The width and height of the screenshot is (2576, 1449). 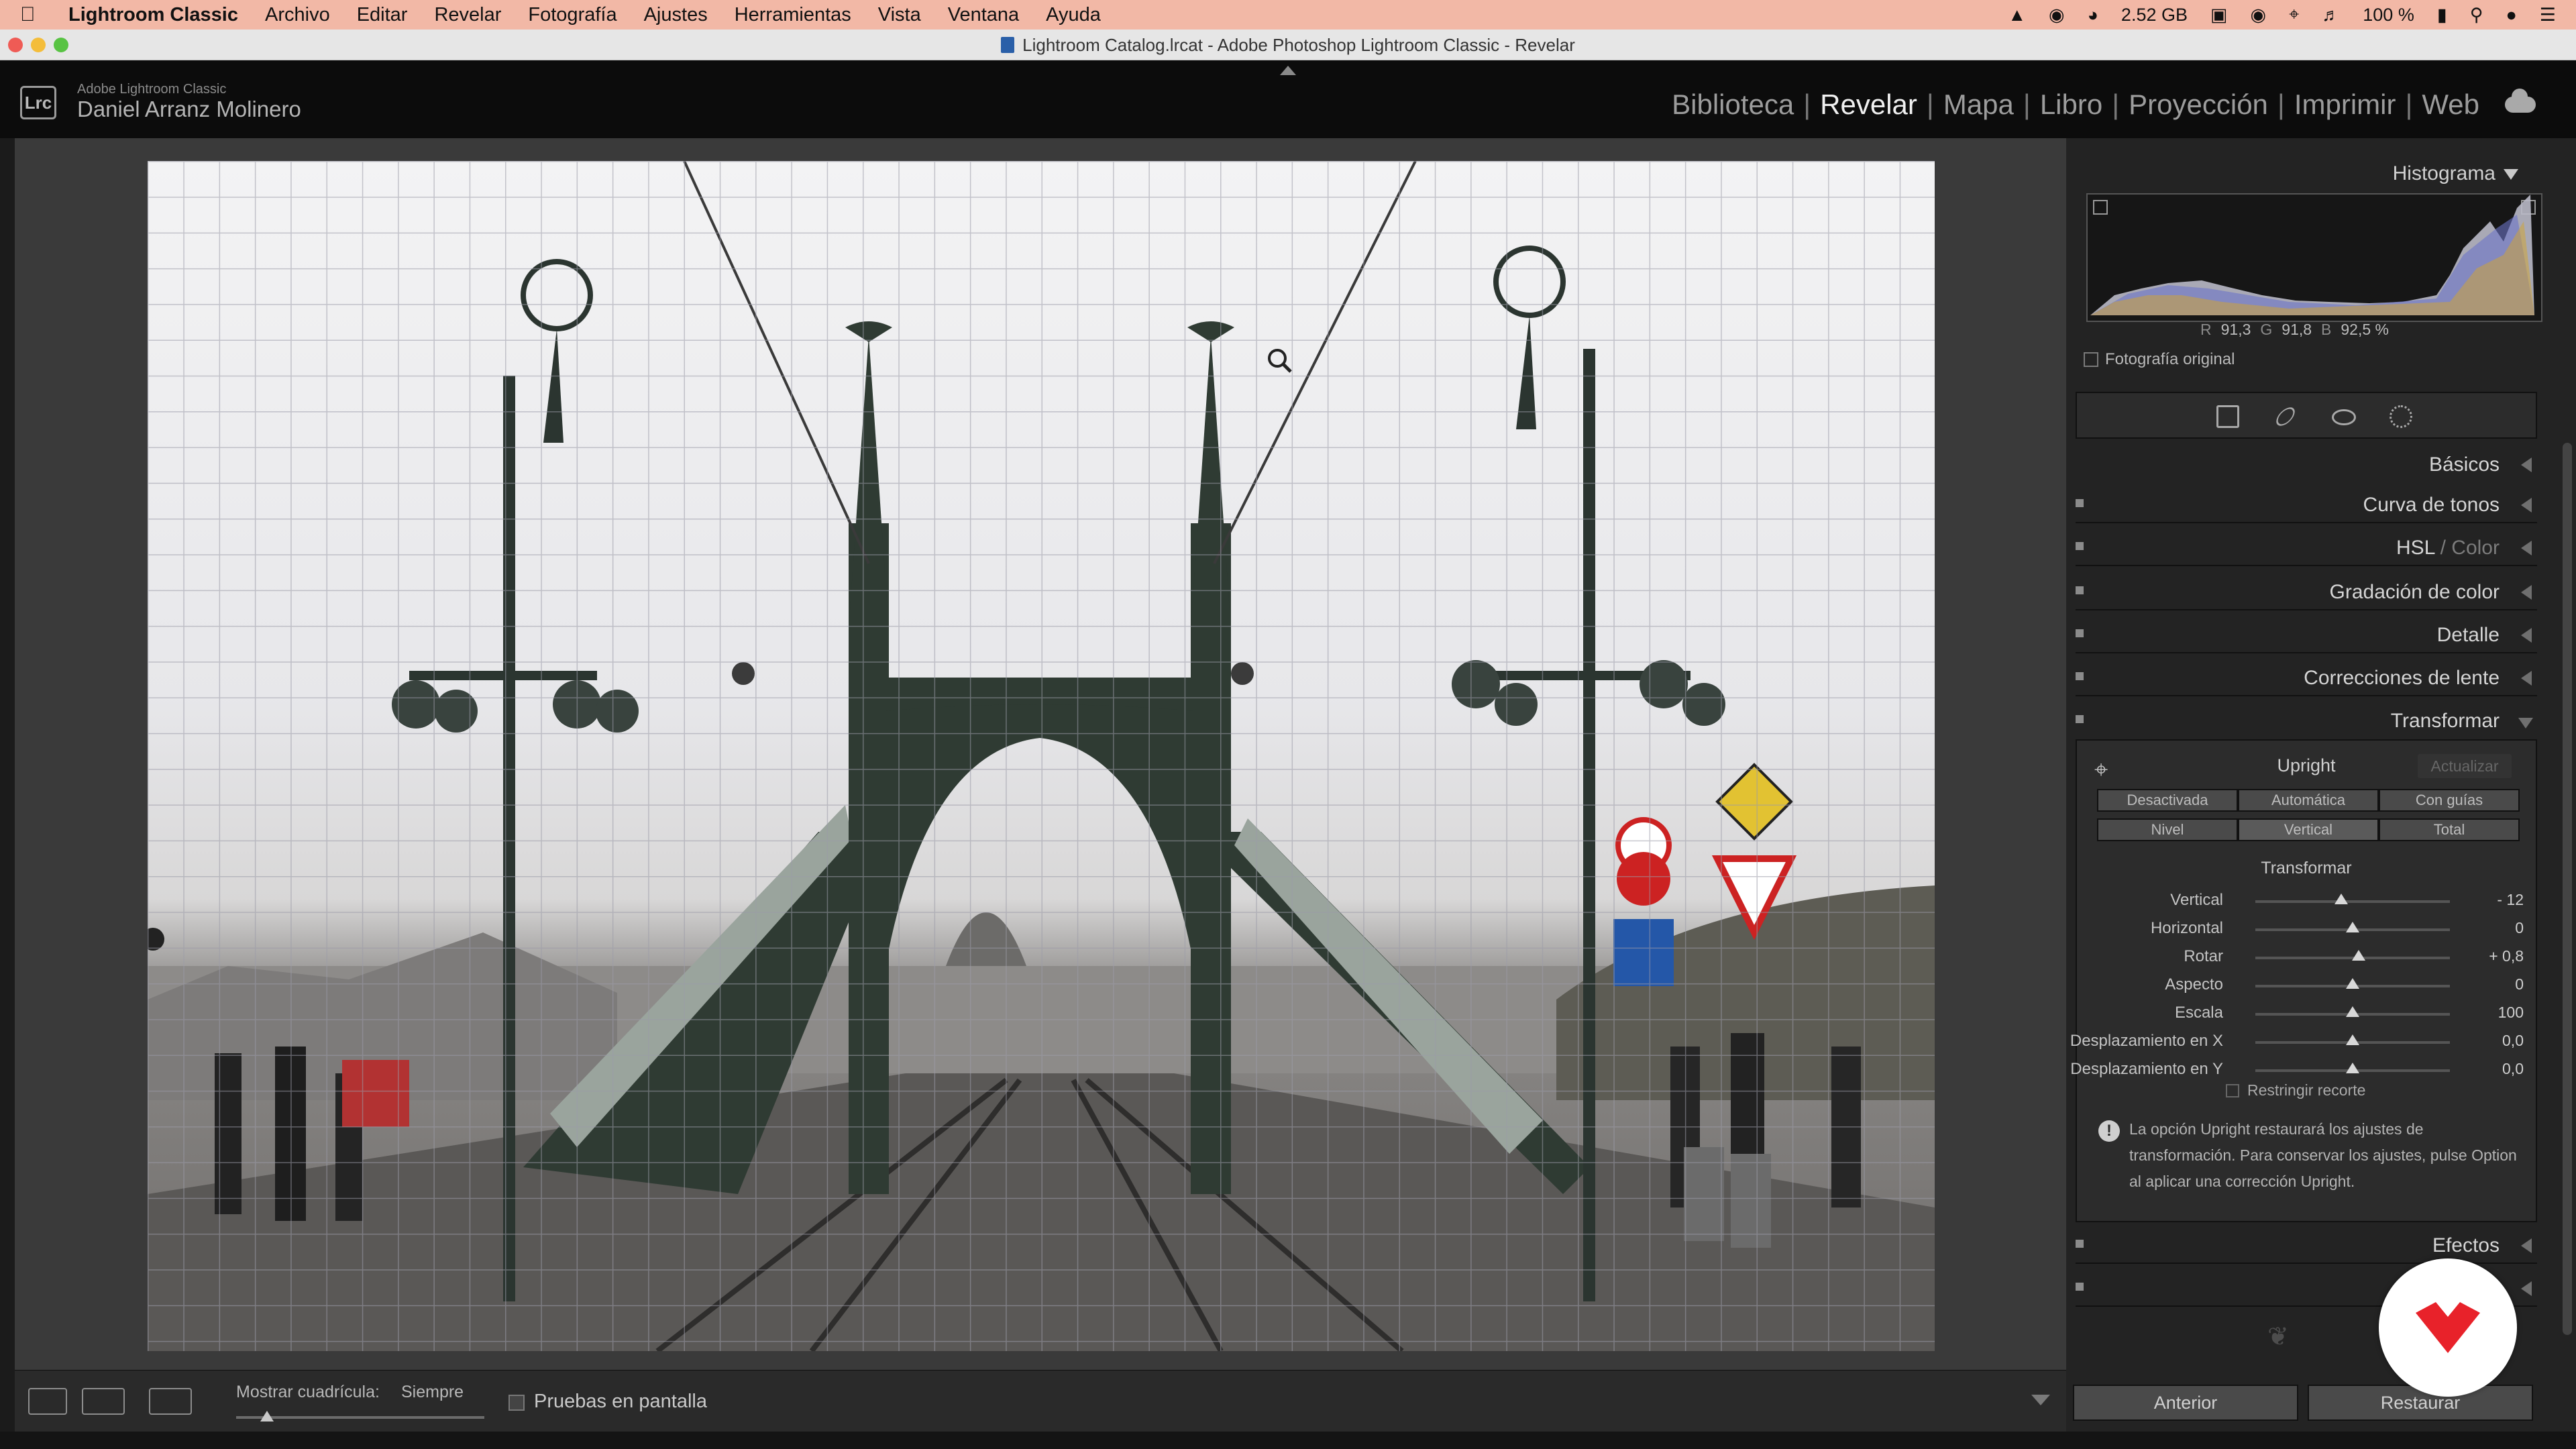 I want to click on grid-size-knob, so click(x=267, y=1416).